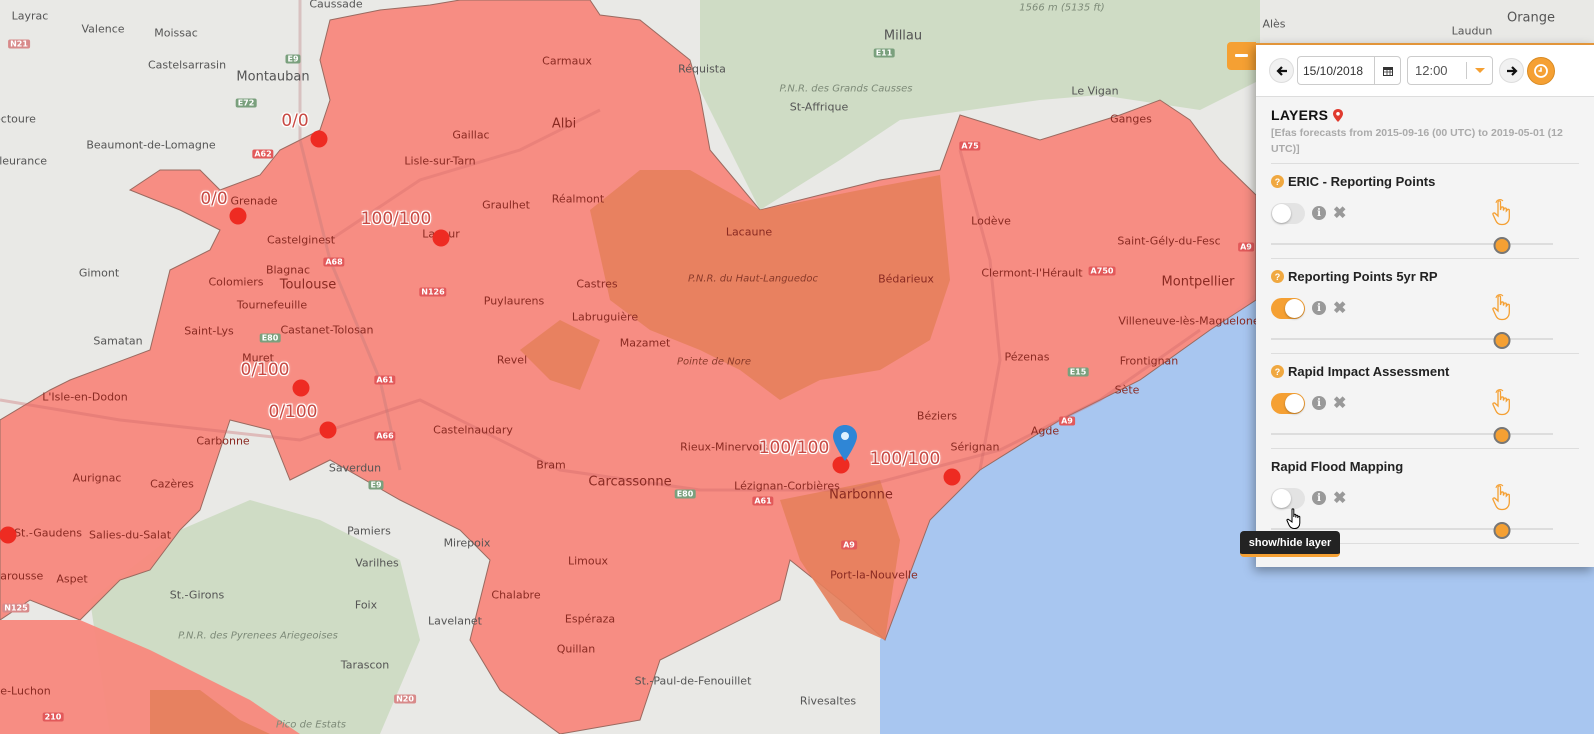 This screenshot has width=1594, height=734. Describe the element at coordinates (311, 725) in the screenshot. I see `park-label: Pico de Estats` at that location.